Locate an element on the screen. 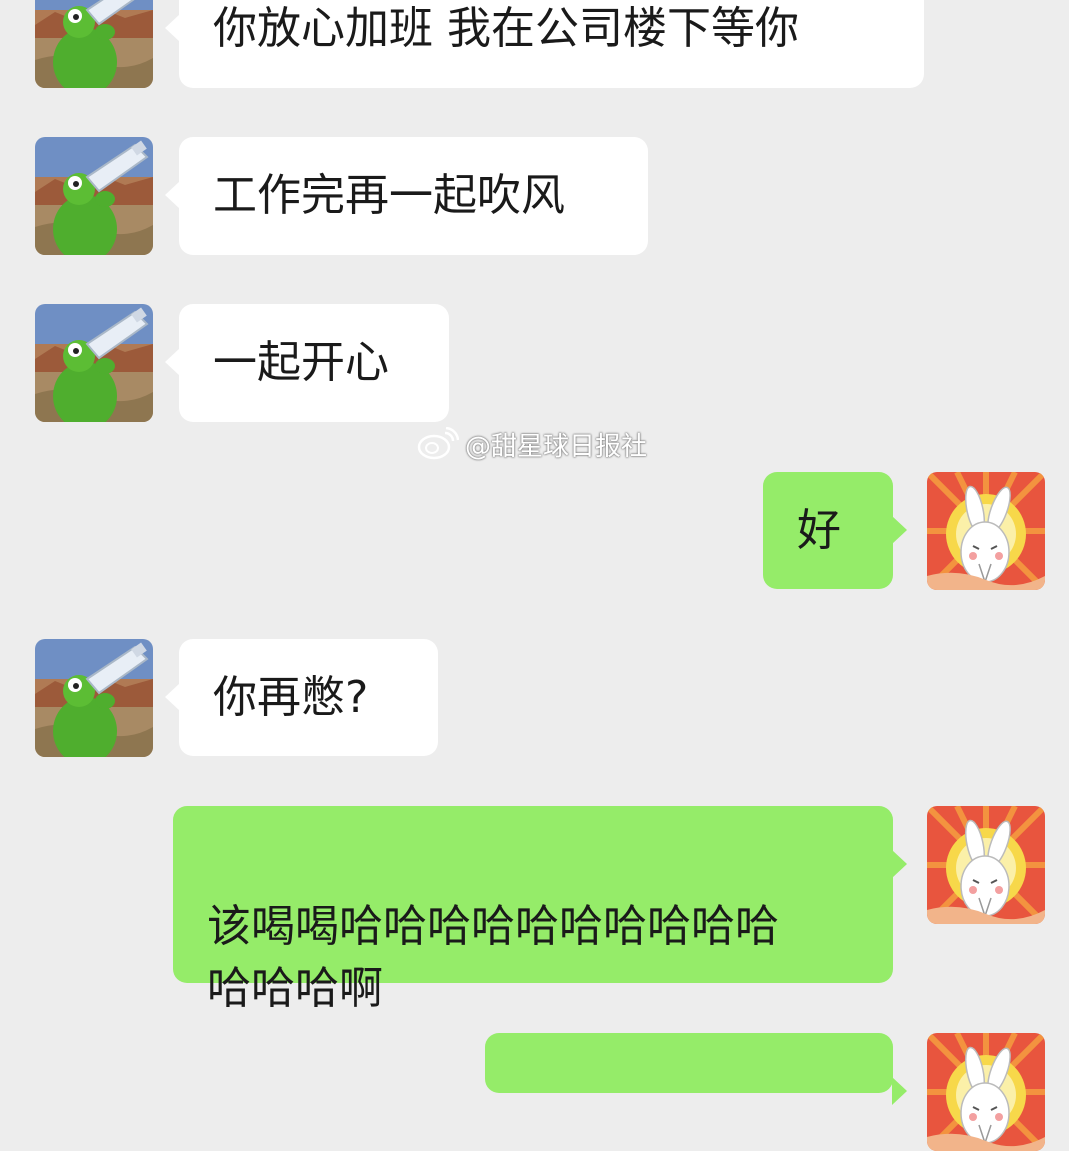 Image resolution: width=1069 pixels, height=1151 pixels. message-bubble-incoming: 工作完再一起吹风 is located at coordinates (406, 196).